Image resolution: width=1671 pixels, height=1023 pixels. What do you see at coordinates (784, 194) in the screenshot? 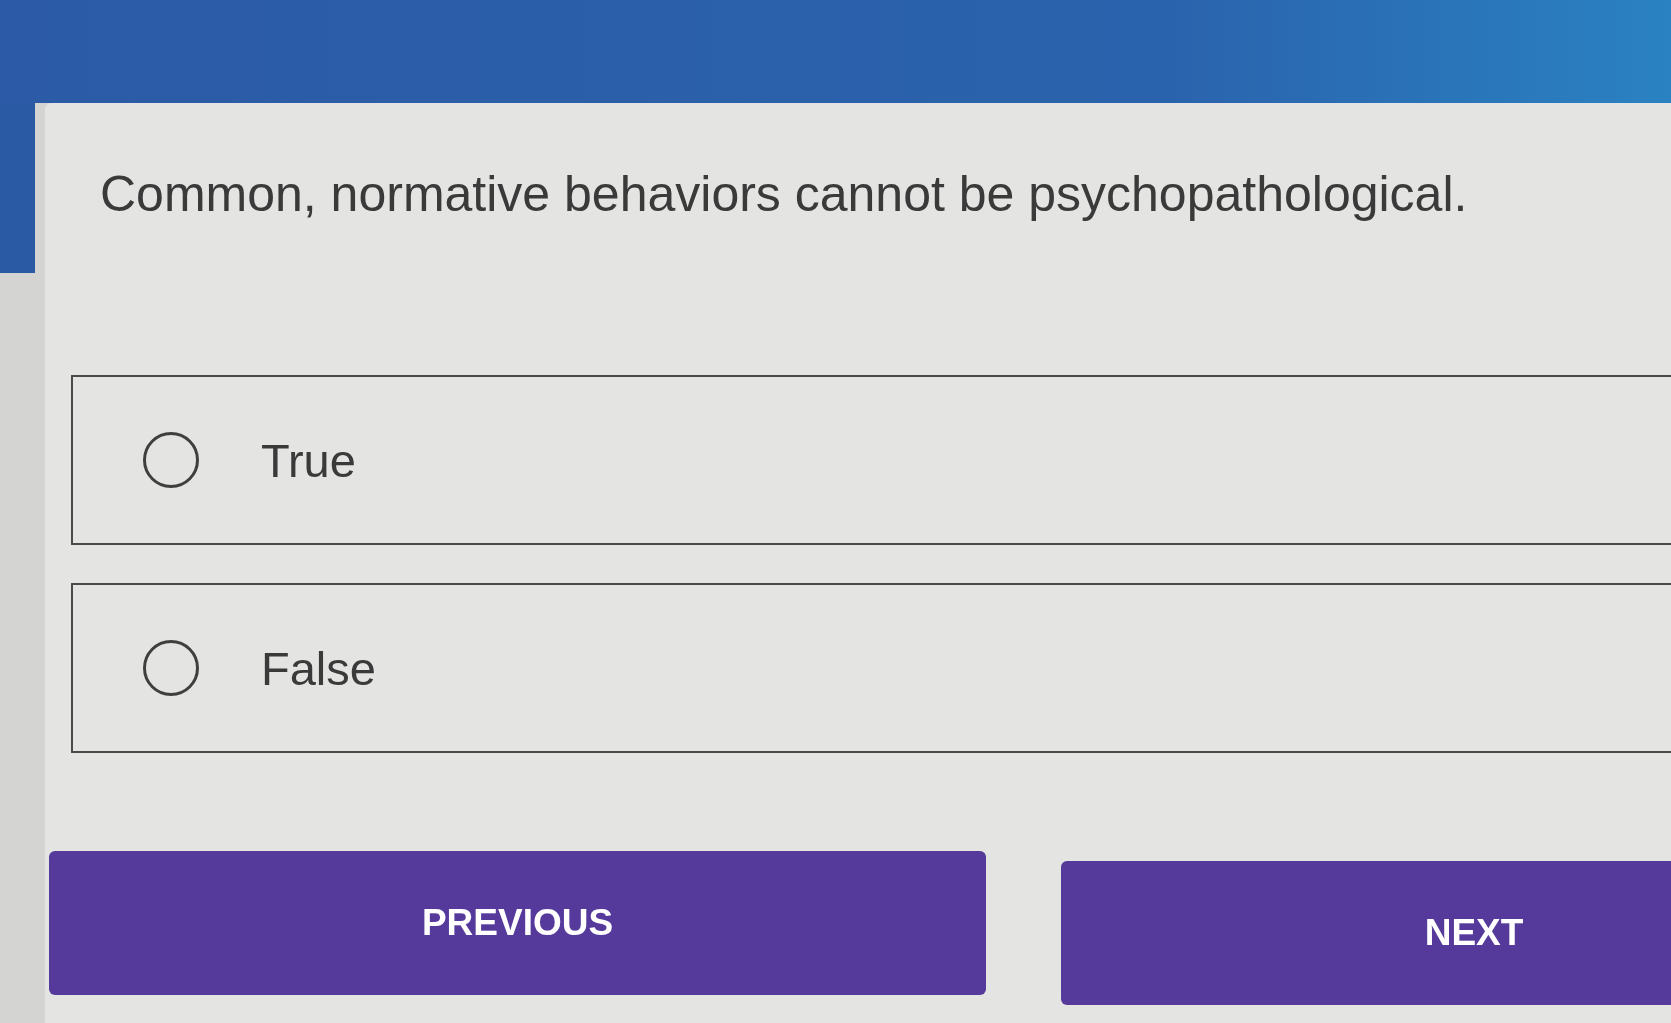
I see `question-text: Common, normative behaviors cannot be psychopathological.` at bounding box center [784, 194].